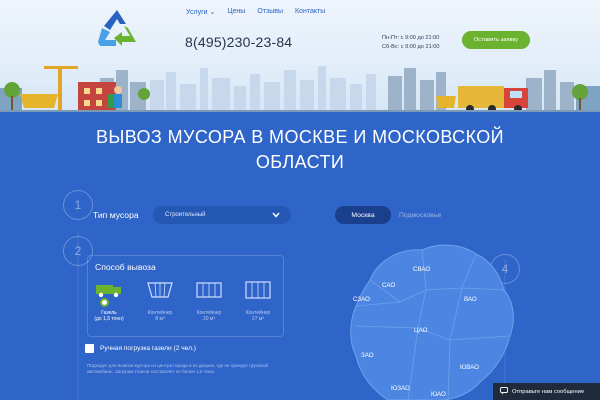 The height and width of the screenshot is (400, 600). Describe the element at coordinates (222, 215) in the screenshot. I see `waste-type-select: Строительный` at that location.